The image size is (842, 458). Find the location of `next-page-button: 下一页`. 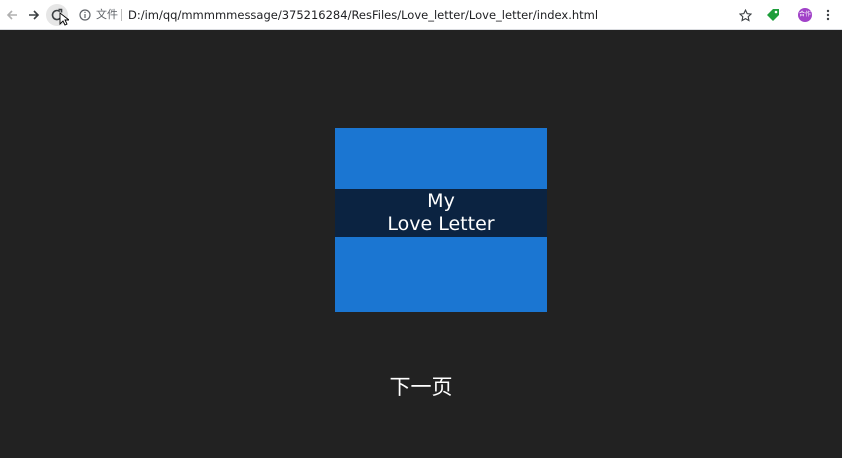

next-page-button: 下一页 is located at coordinates (421, 387).